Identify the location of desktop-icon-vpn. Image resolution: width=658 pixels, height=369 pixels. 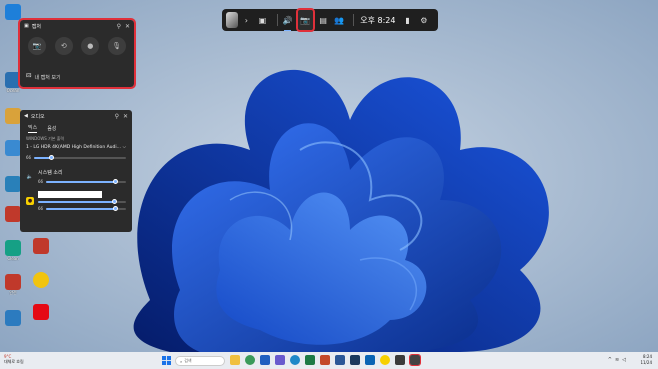
(41, 246).